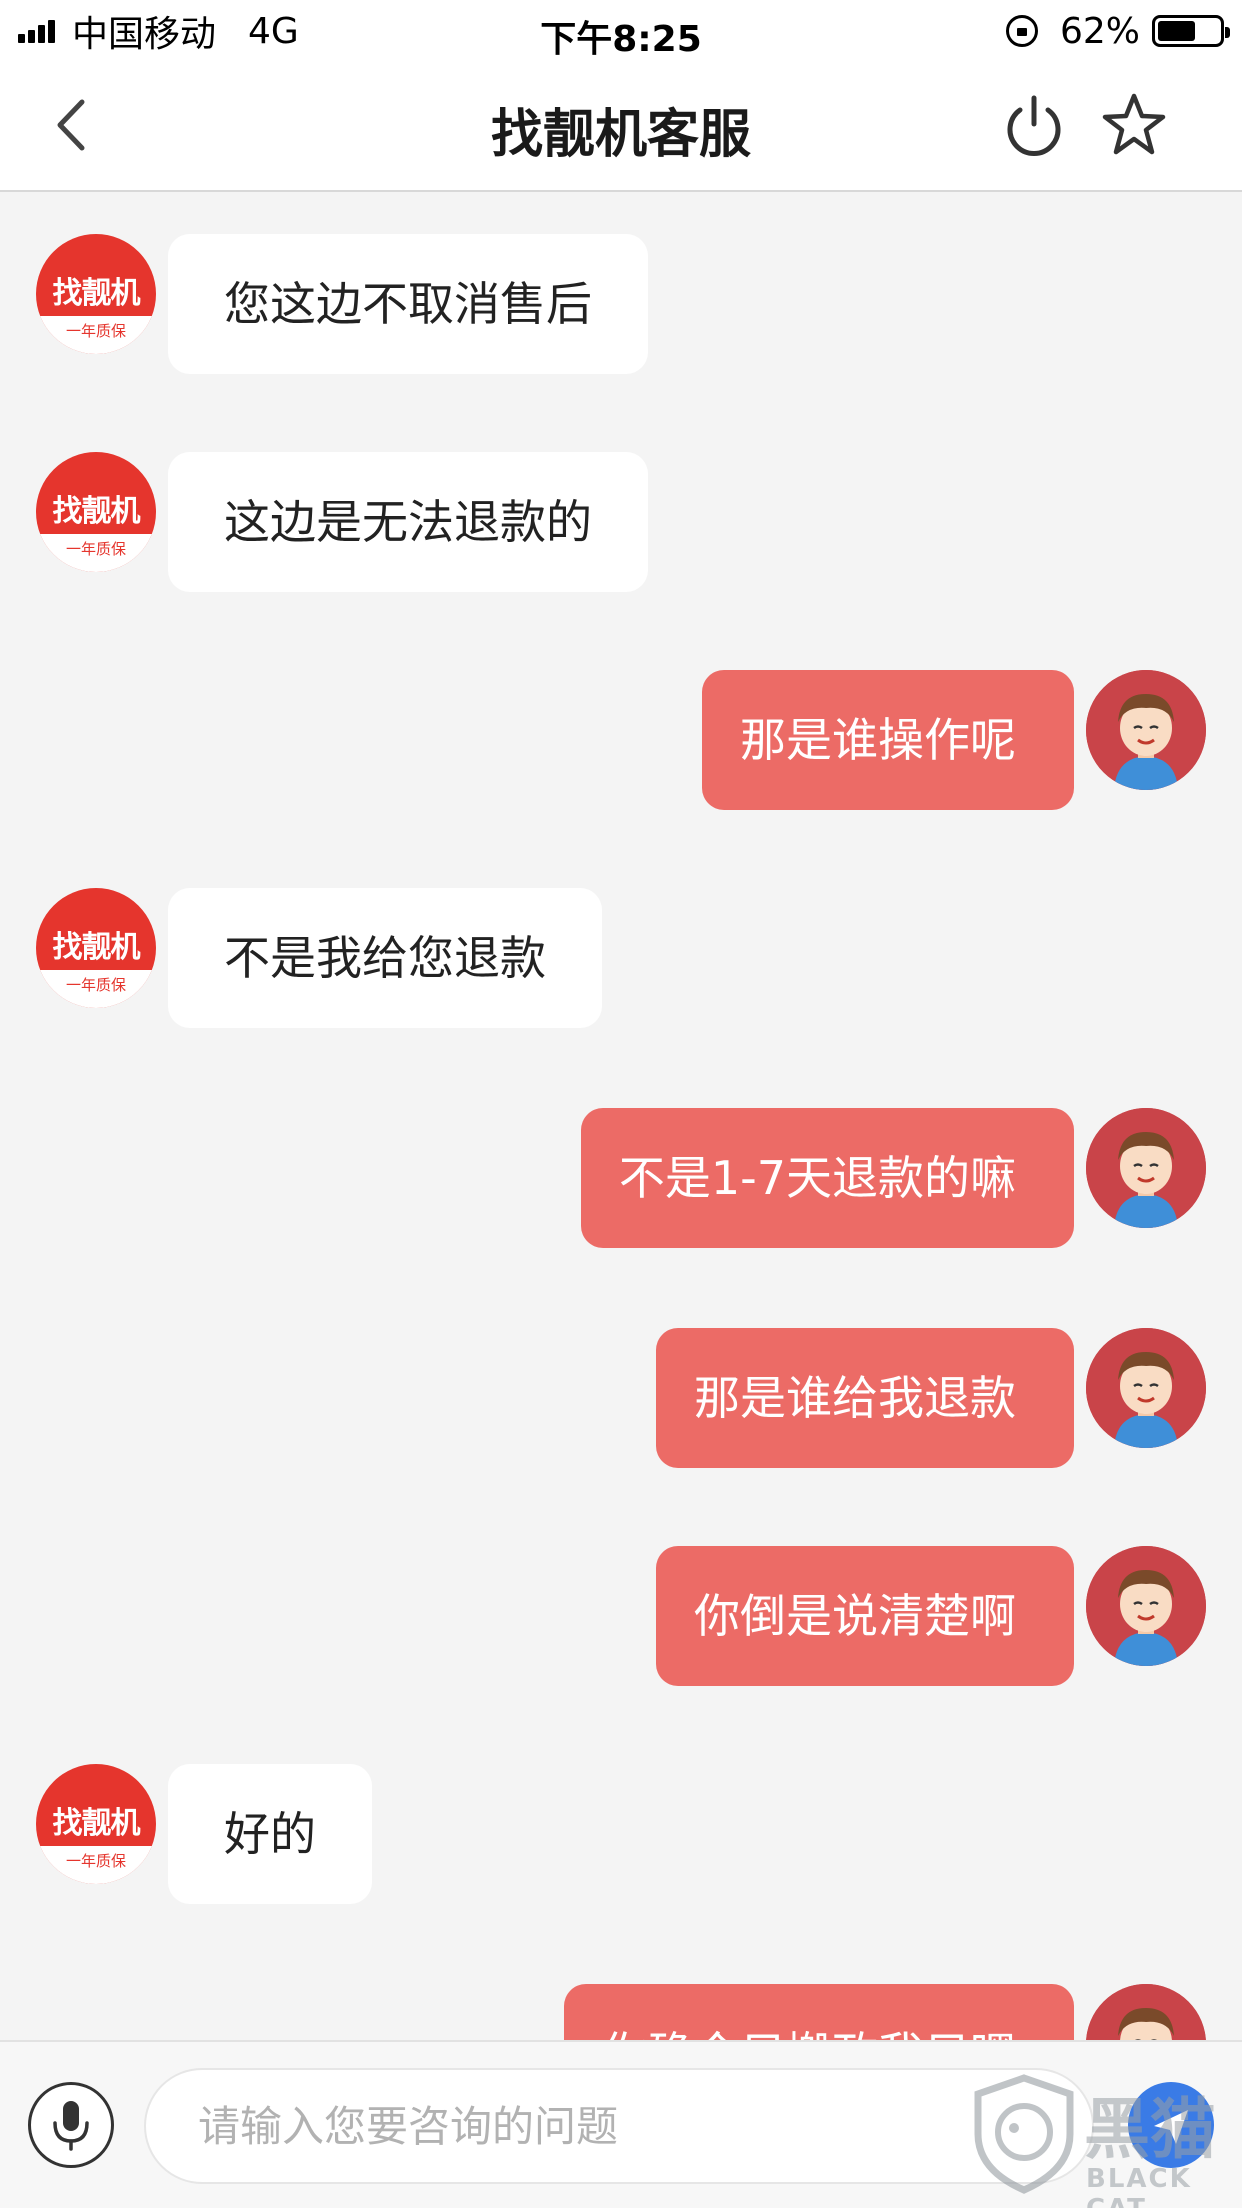 The height and width of the screenshot is (2208, 1242). I want to click on favorite-button, so click(1134, 125).